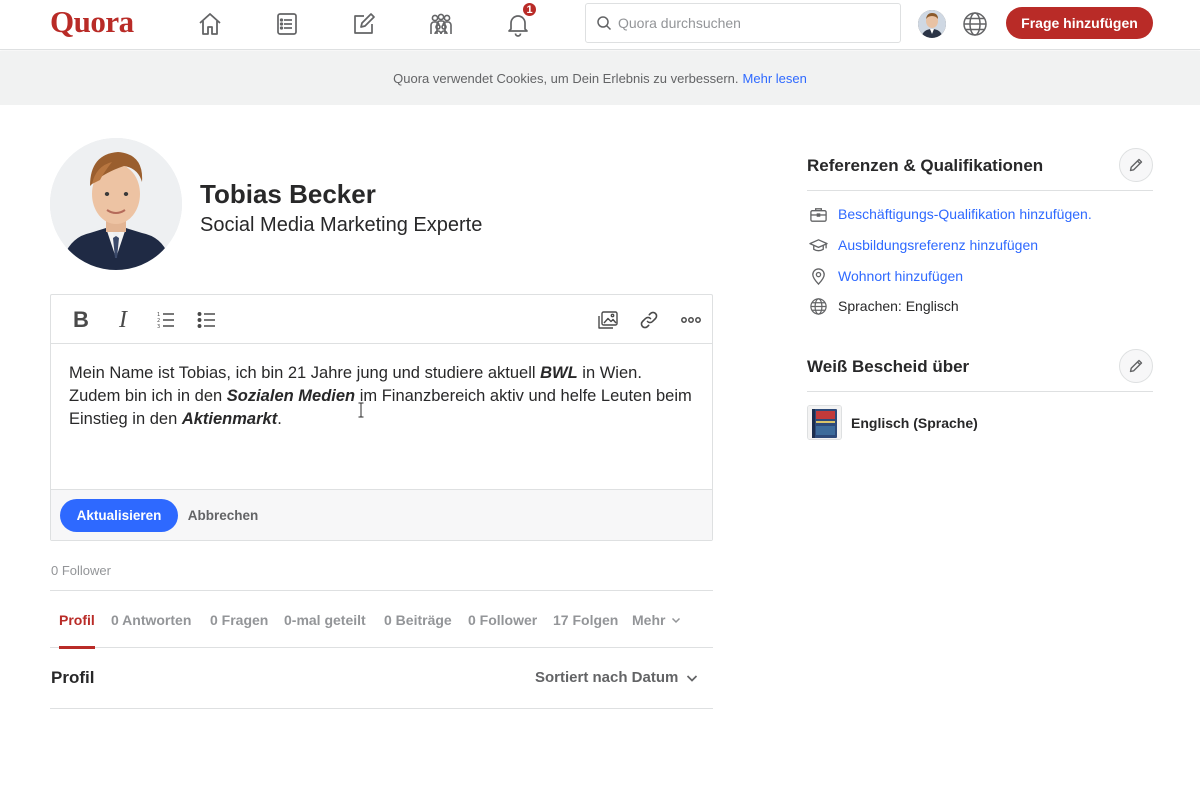 The width and height of the screenshot is (1200, 800). Describe the element at coordinates (888, 366) in the screenshot. I see `knows-about-heading: Weiß Bescheid über` at that location.